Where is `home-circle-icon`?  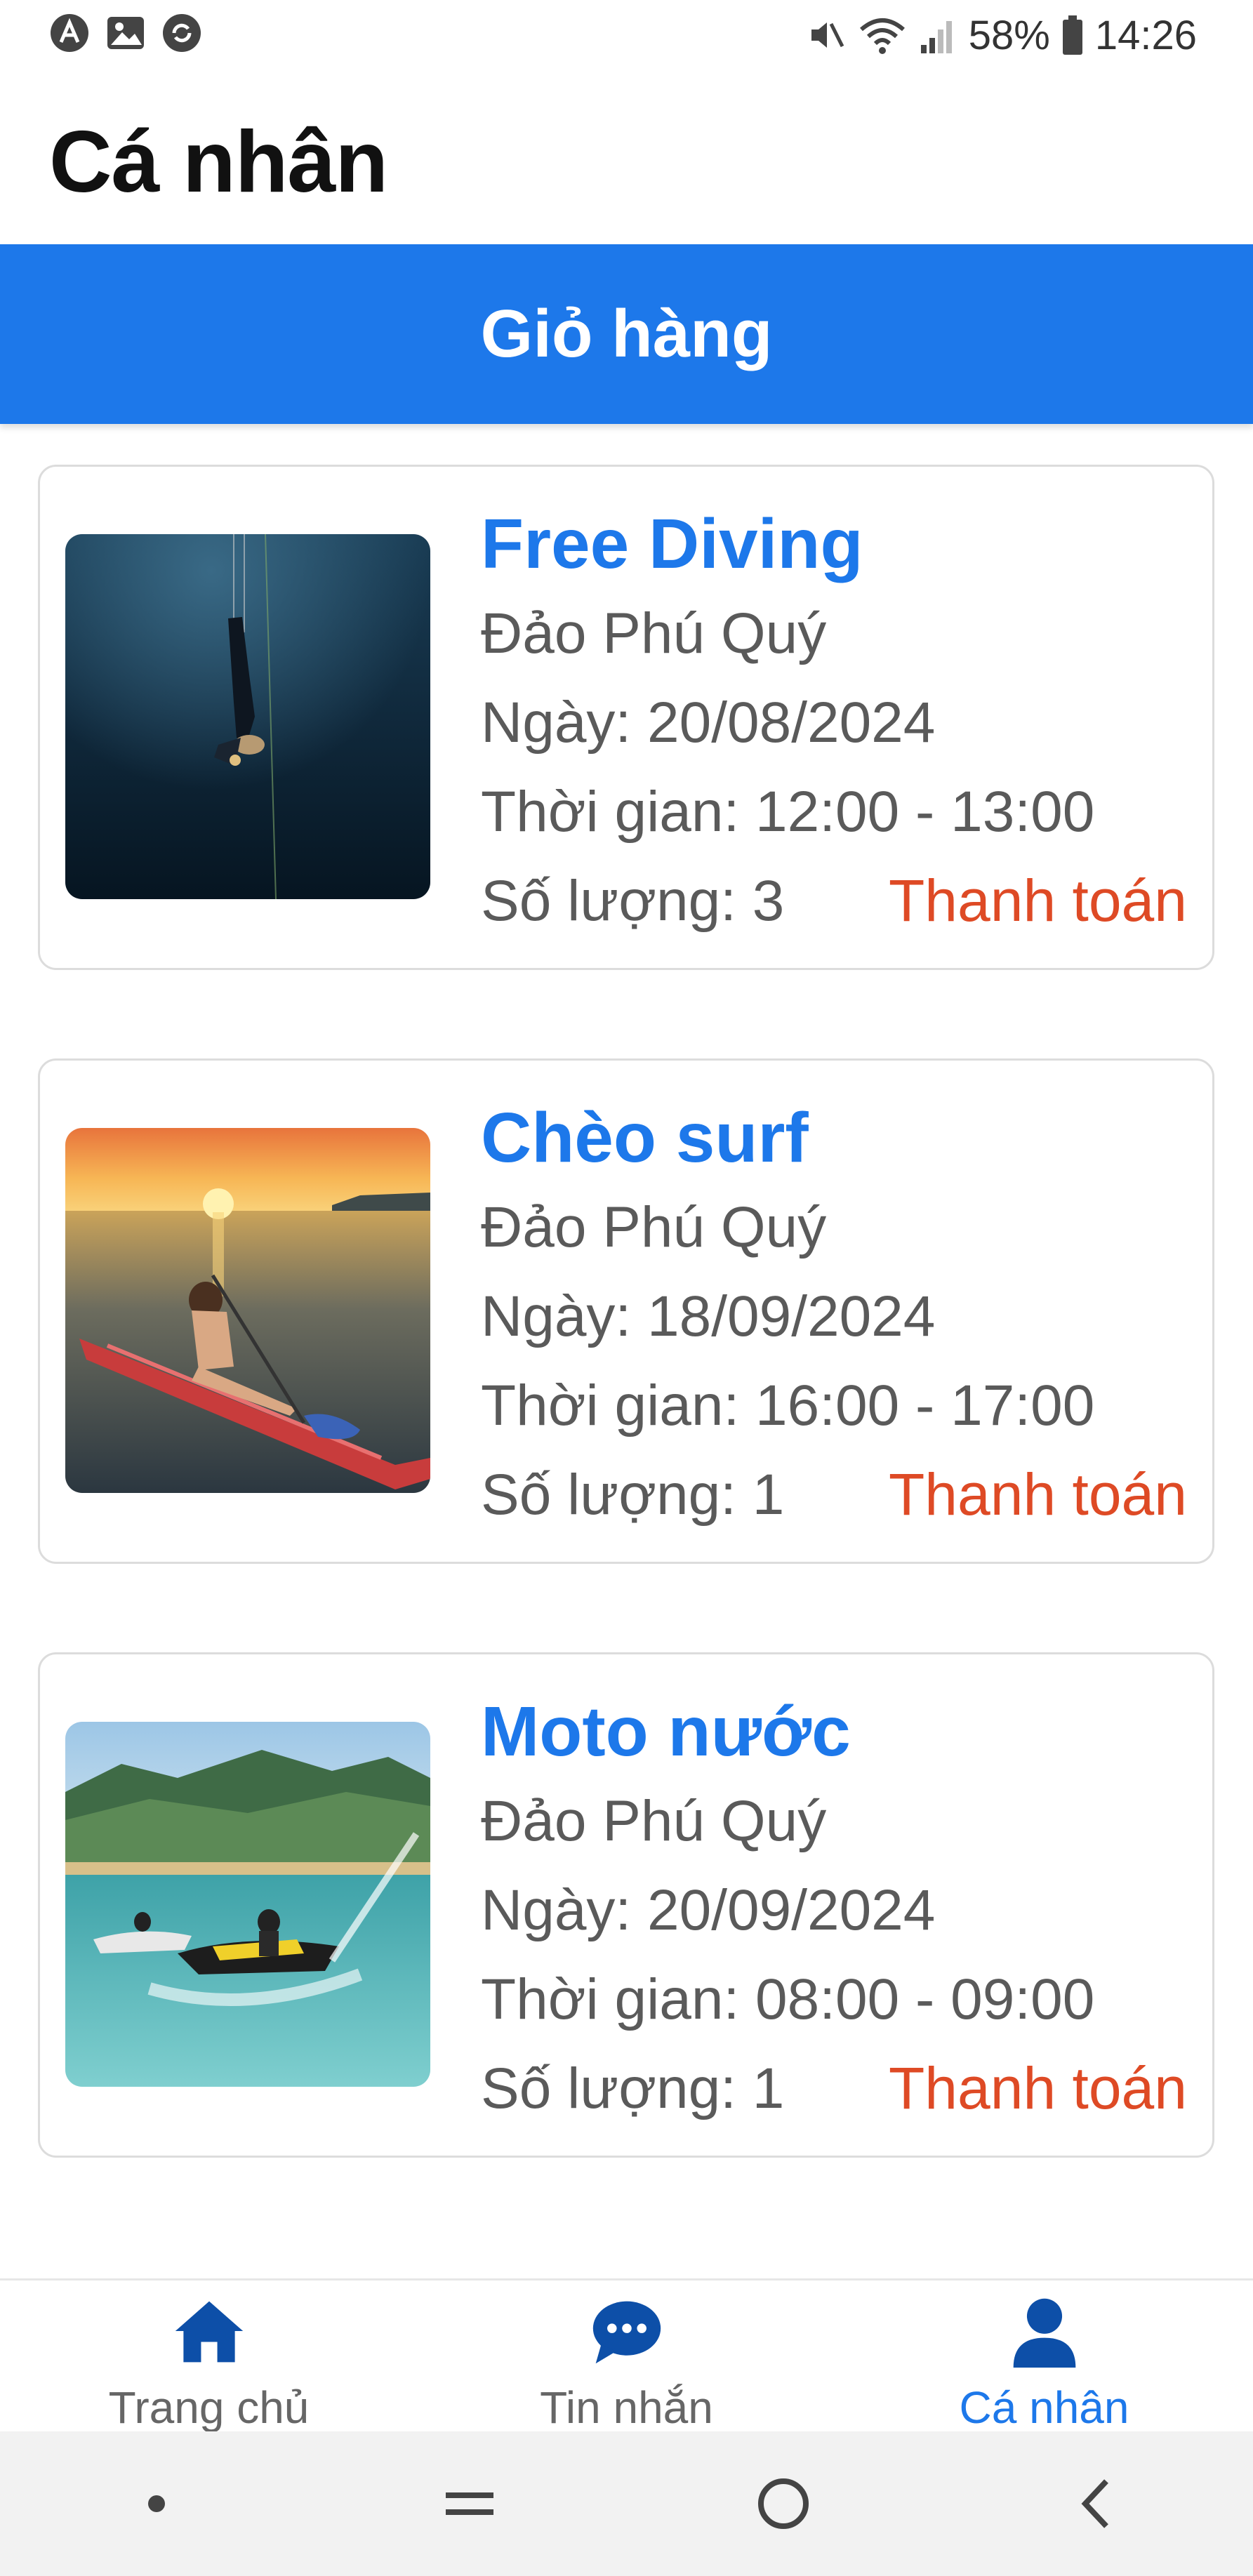
home-circle-icon is located at coordinates (783, 2503).